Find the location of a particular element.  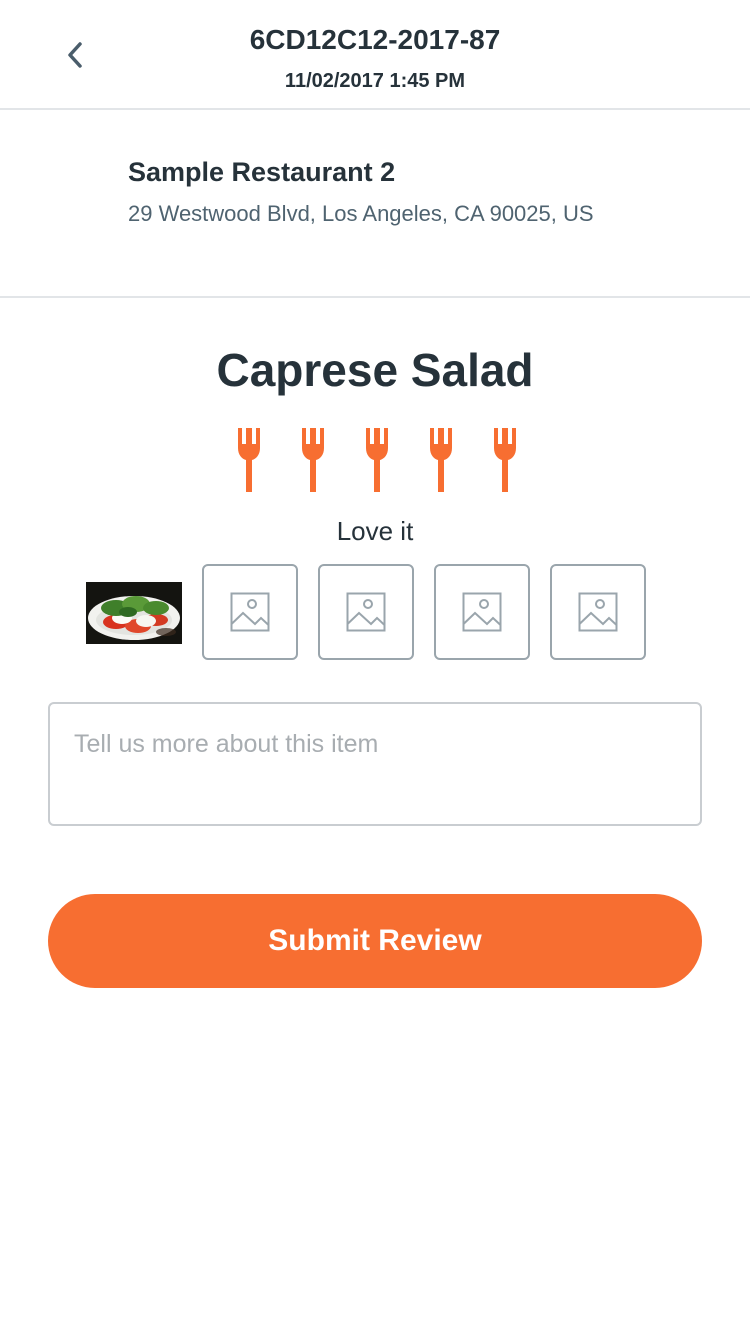

caprese-salad-photo is located at coordinates (134, 613).